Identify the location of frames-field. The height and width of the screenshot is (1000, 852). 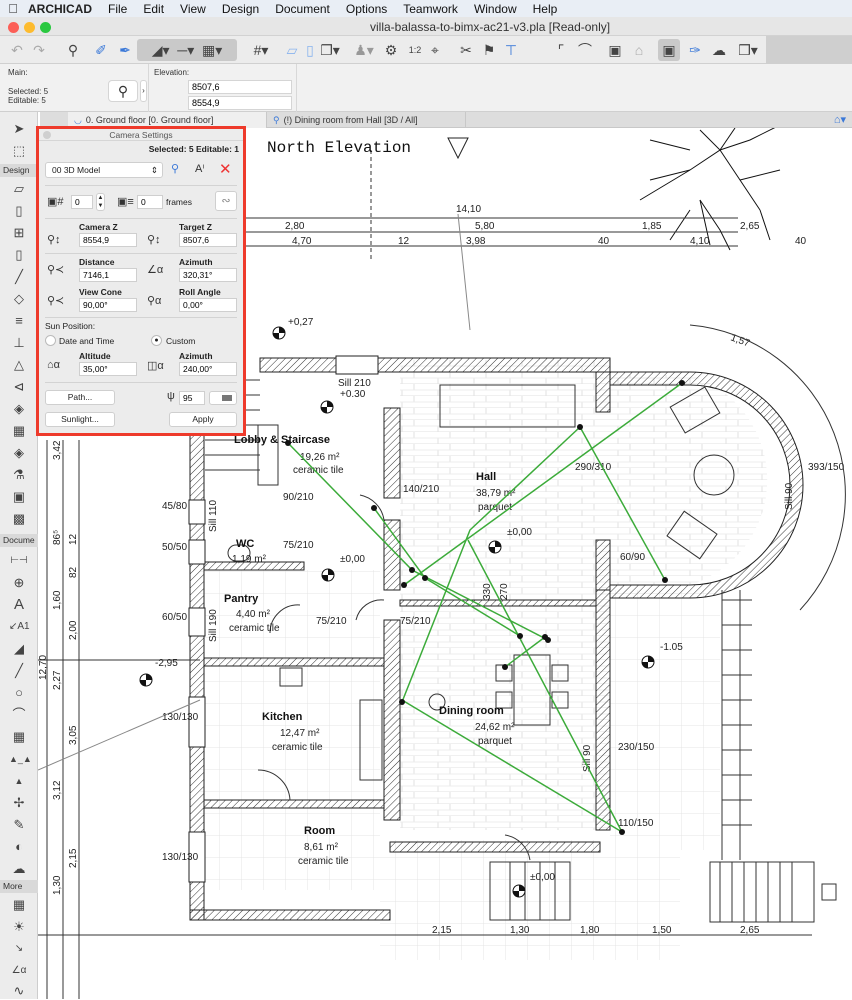
(150, 202).